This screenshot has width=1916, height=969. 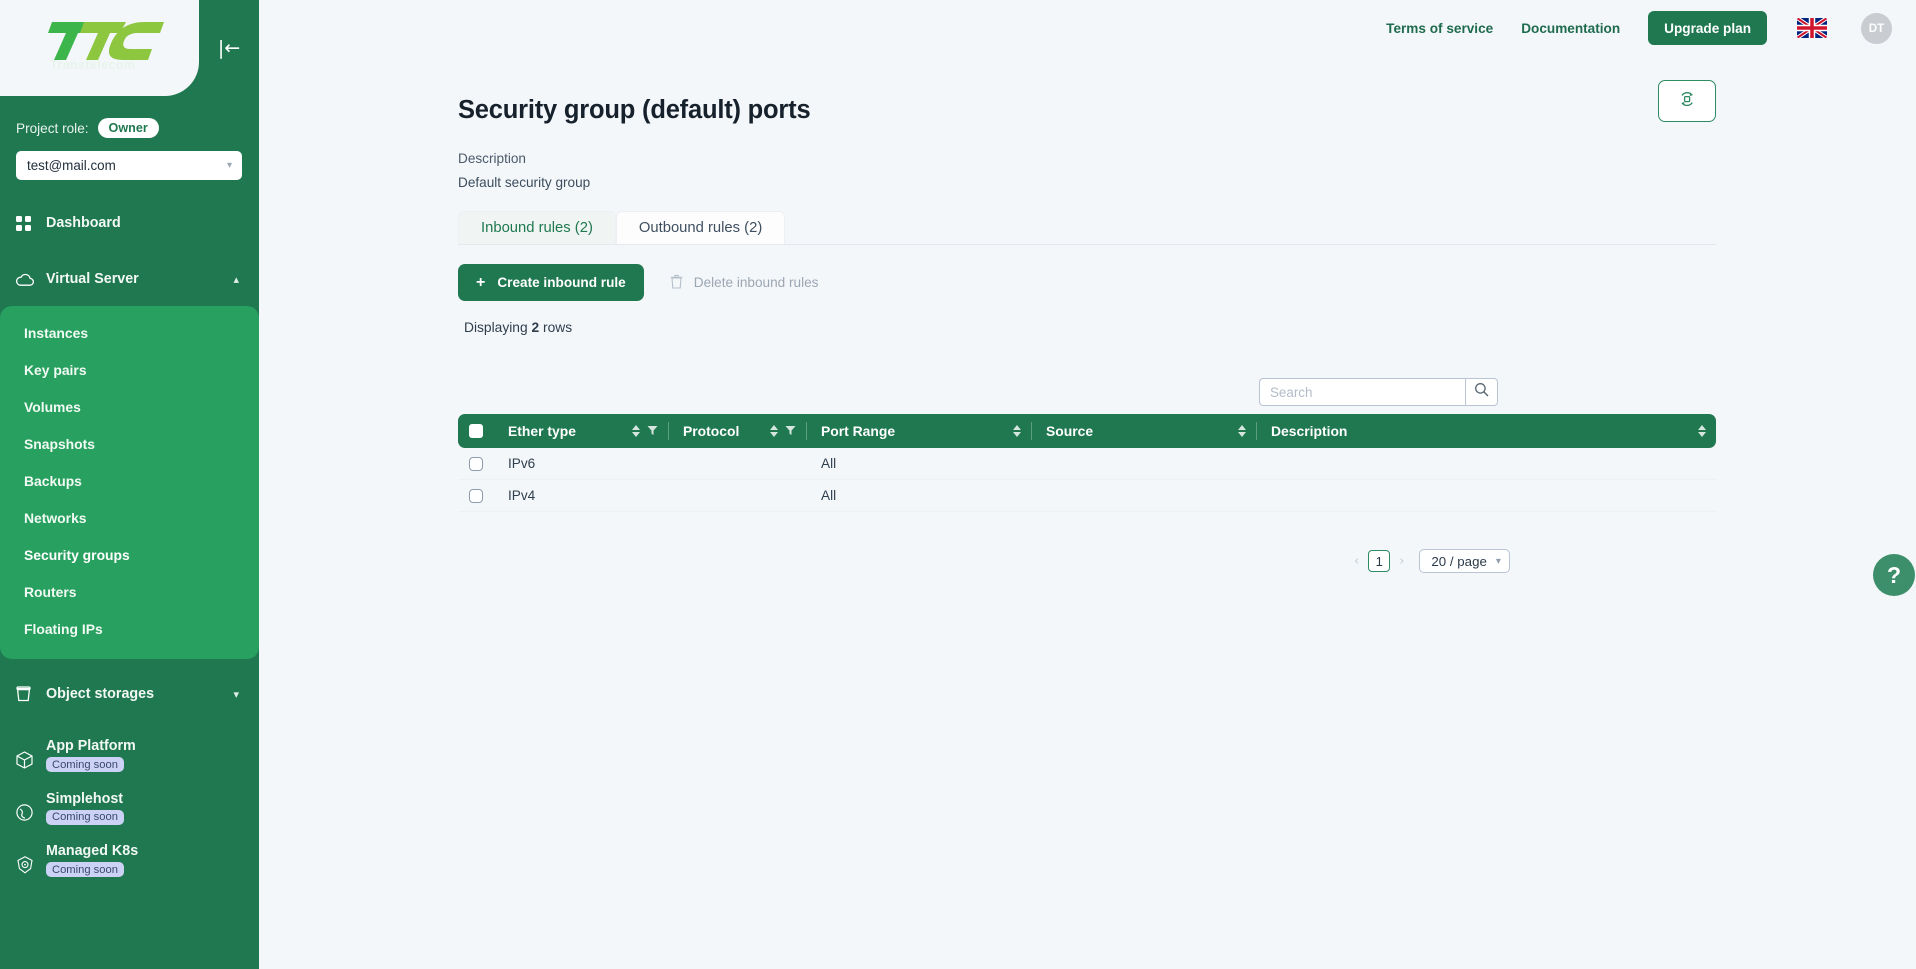 I want to click on description-value: Default security group, so click(x=524, y=182).